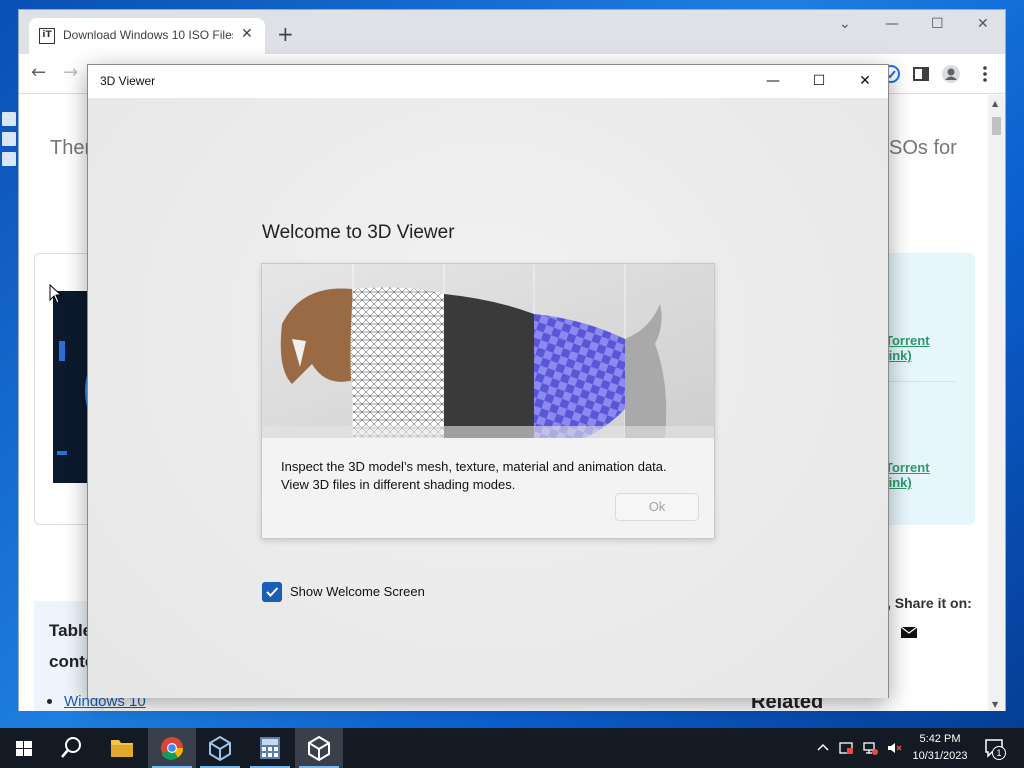 Image resolution: width=1024 pixels, height=768 pixels. What do you see at coordinates (985, 74) in the screenshot?
I see `more-menu-icon` at bounding box center [985, 74].